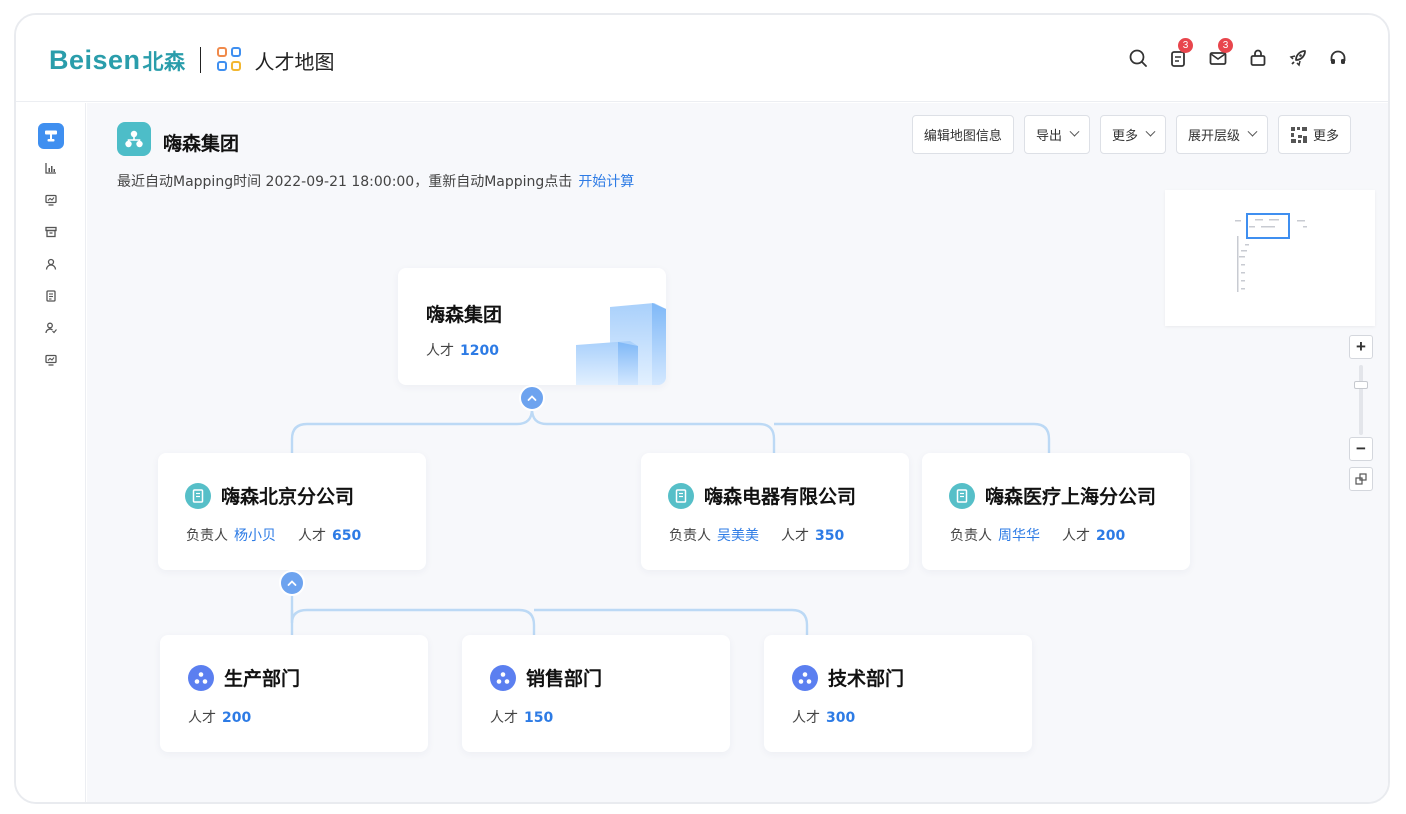  Describe the element at coordinates (1361, 449) in the screenshot. I see `zoom-out-button: −` at that location.